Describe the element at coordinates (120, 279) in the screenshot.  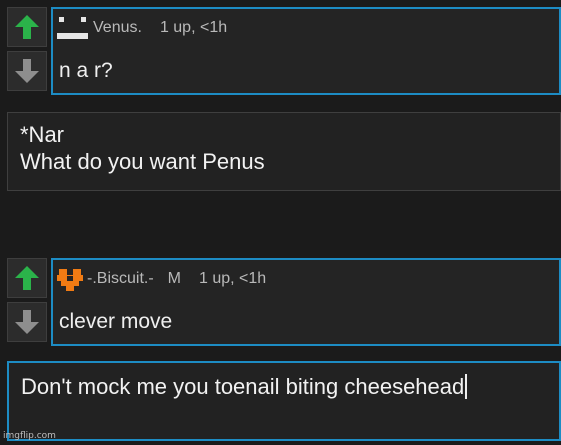
I see `username: -.Biscuit.-` at that location.